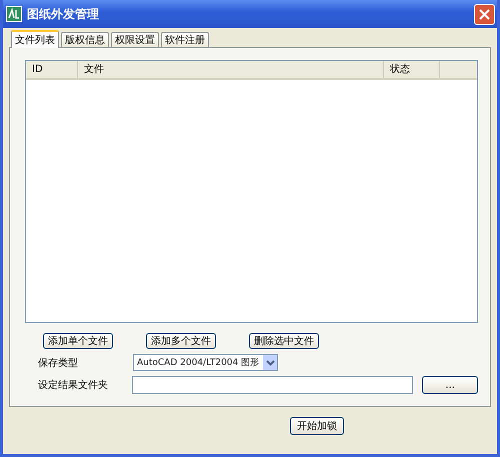 The height and width of the screenshot is (457, 500). Describe the element at coordinates (181, 341) in the screenshot. I see `list-action-button: 添加多个文件` at that location.